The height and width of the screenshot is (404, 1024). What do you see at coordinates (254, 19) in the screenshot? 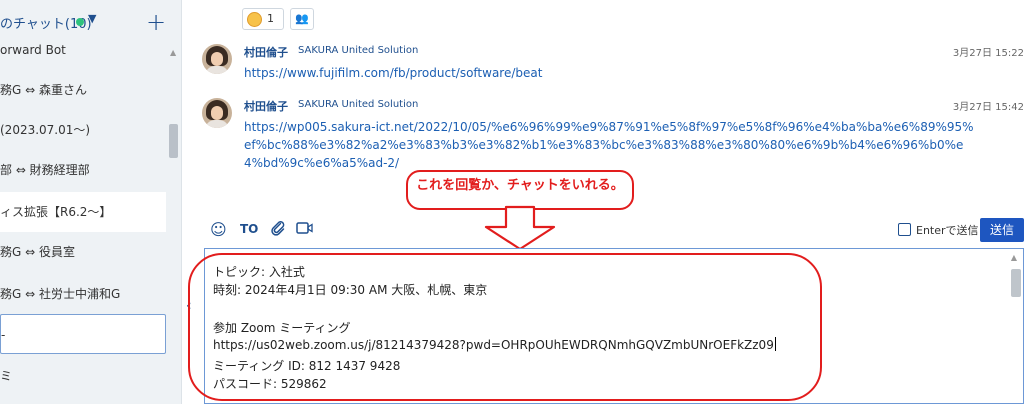
I see `smile-face-icon` at bounding box center [254, 19].